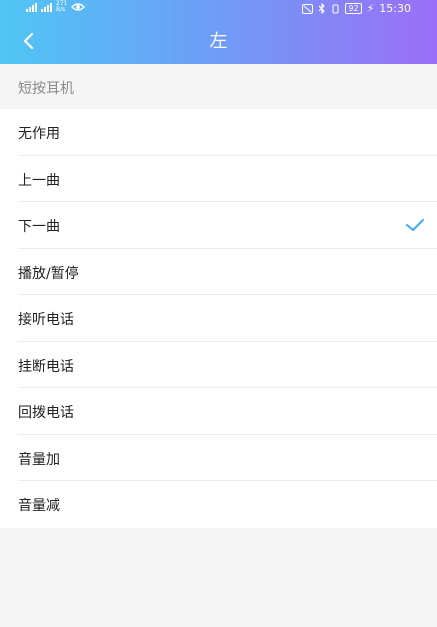  What do you see at coordinates (39, 180) in the screenshot?
I see `option-label: 上一曲` at bounding box center [39, 180].